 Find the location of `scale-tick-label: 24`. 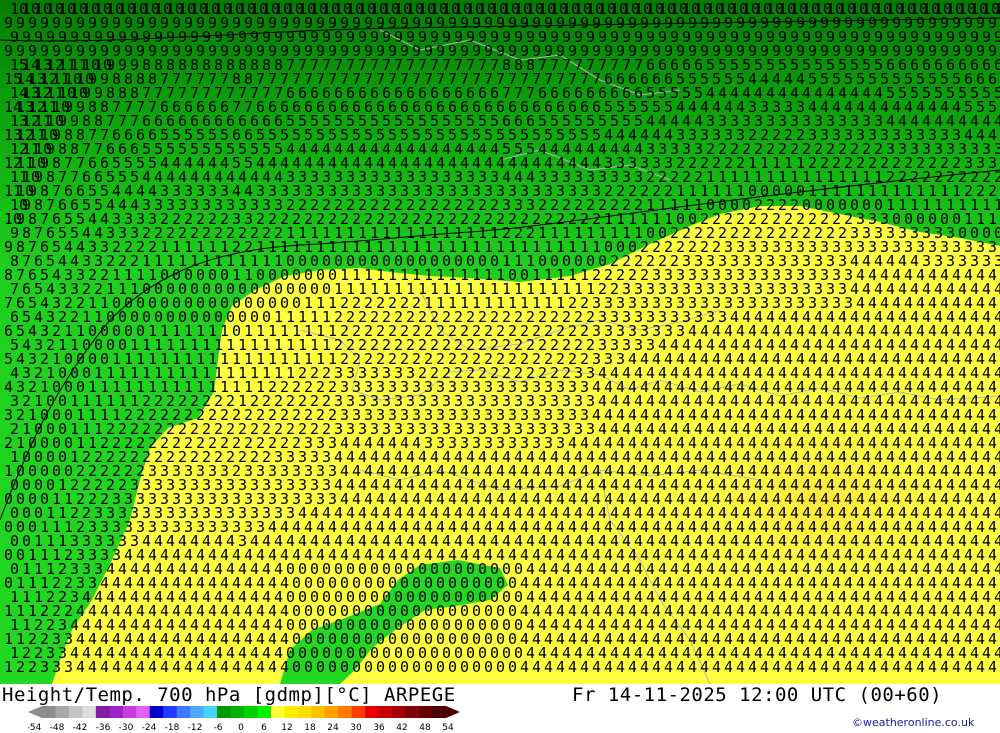

scale-tick-label: 24 is located at coordinates (333, 727).